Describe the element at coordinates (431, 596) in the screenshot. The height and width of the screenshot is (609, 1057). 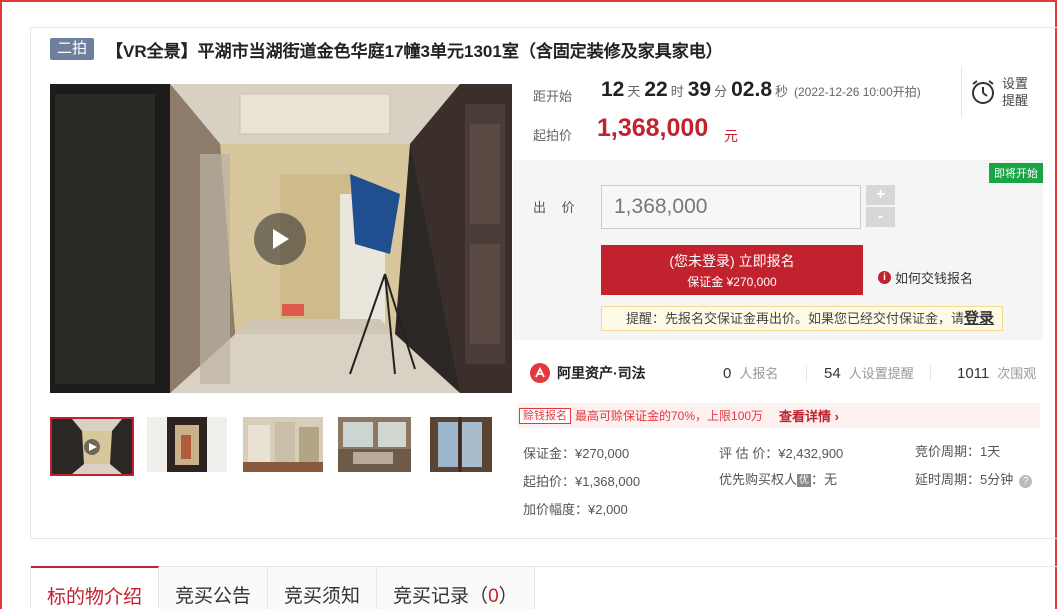
I see `tab-bid-records-label: 竞买记录` at that location.